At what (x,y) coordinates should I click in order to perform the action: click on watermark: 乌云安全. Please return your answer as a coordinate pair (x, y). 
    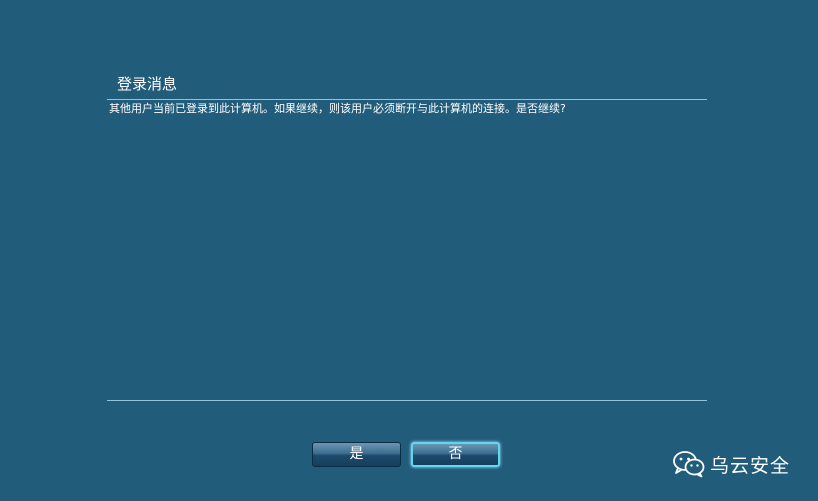
    Looking at the image, I should click on (731, 464).